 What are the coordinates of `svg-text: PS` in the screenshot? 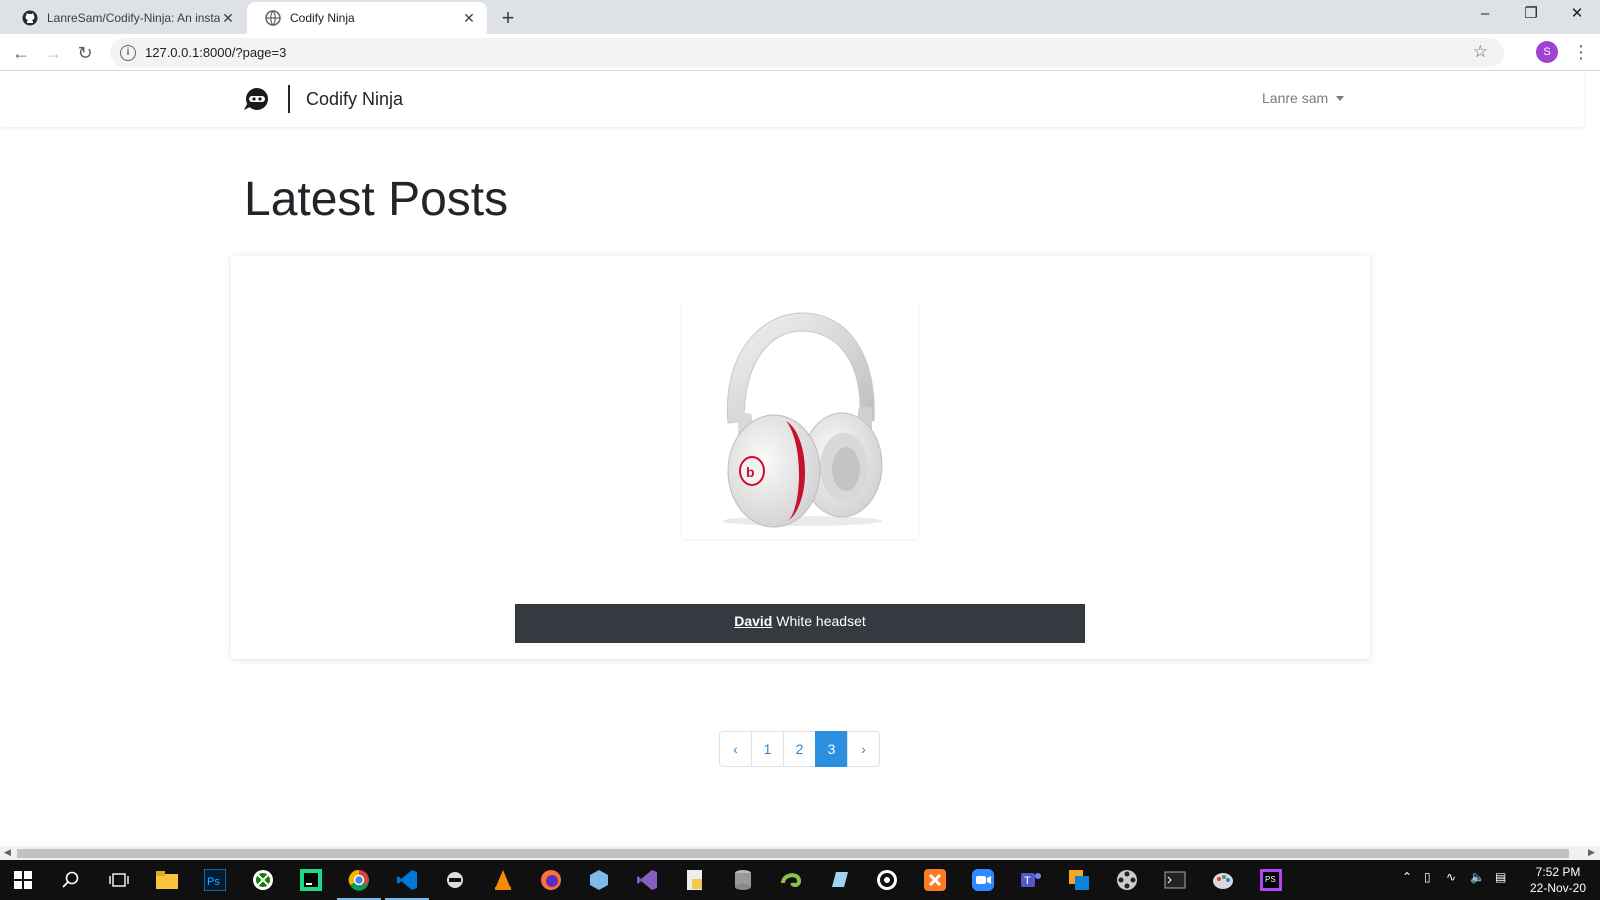 It's located at (1270, 879).